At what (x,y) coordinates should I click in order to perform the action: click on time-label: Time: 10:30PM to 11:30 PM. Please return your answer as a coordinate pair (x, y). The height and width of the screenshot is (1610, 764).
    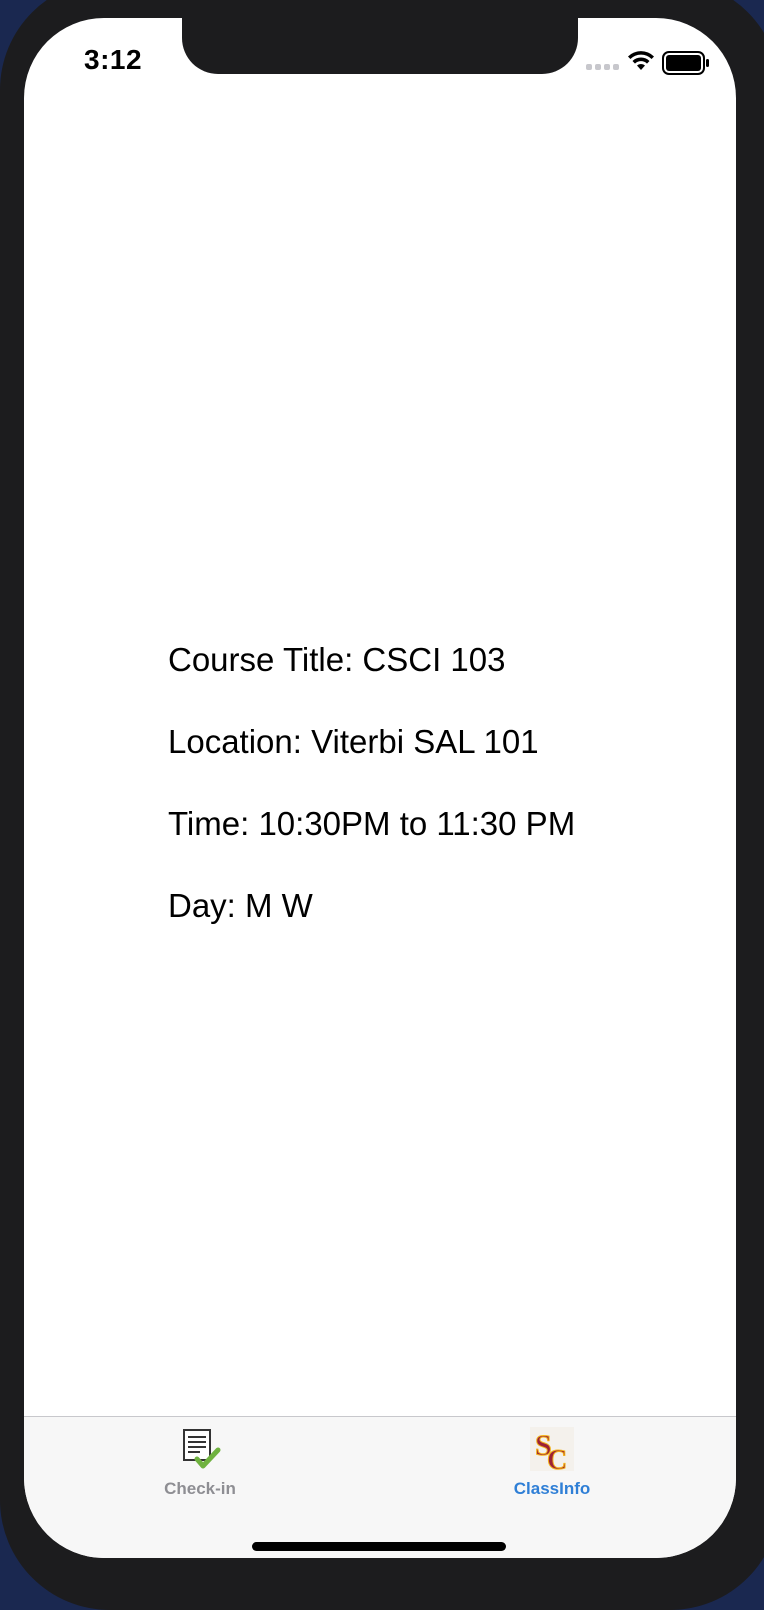
    Looking at the image, I should click on (372, 823).